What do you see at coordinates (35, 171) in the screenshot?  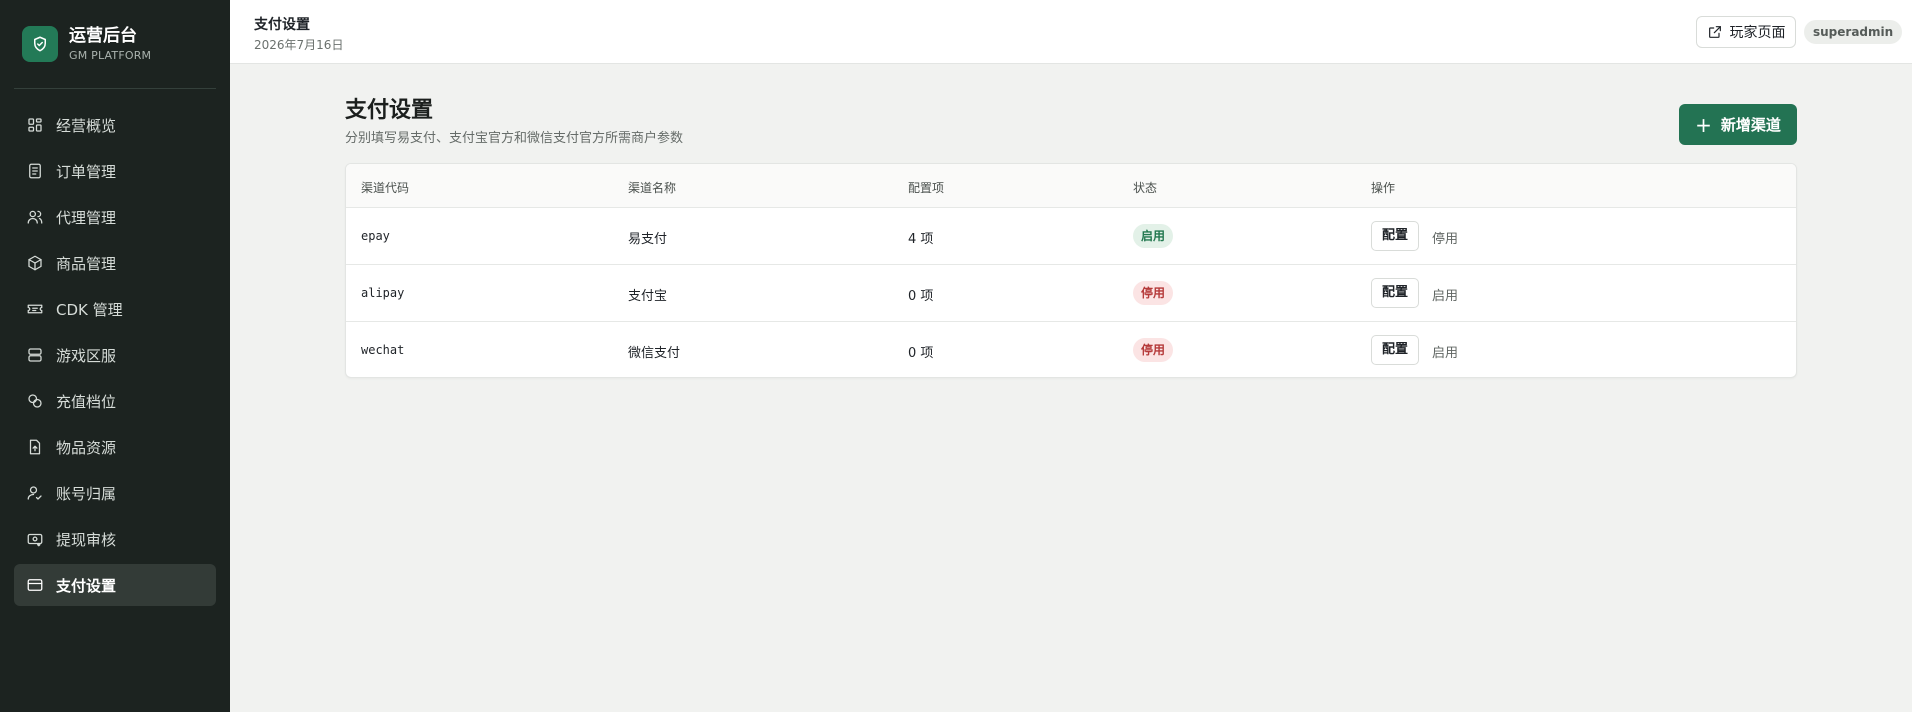 I see `document-icon` at bounding box center [35, 171].